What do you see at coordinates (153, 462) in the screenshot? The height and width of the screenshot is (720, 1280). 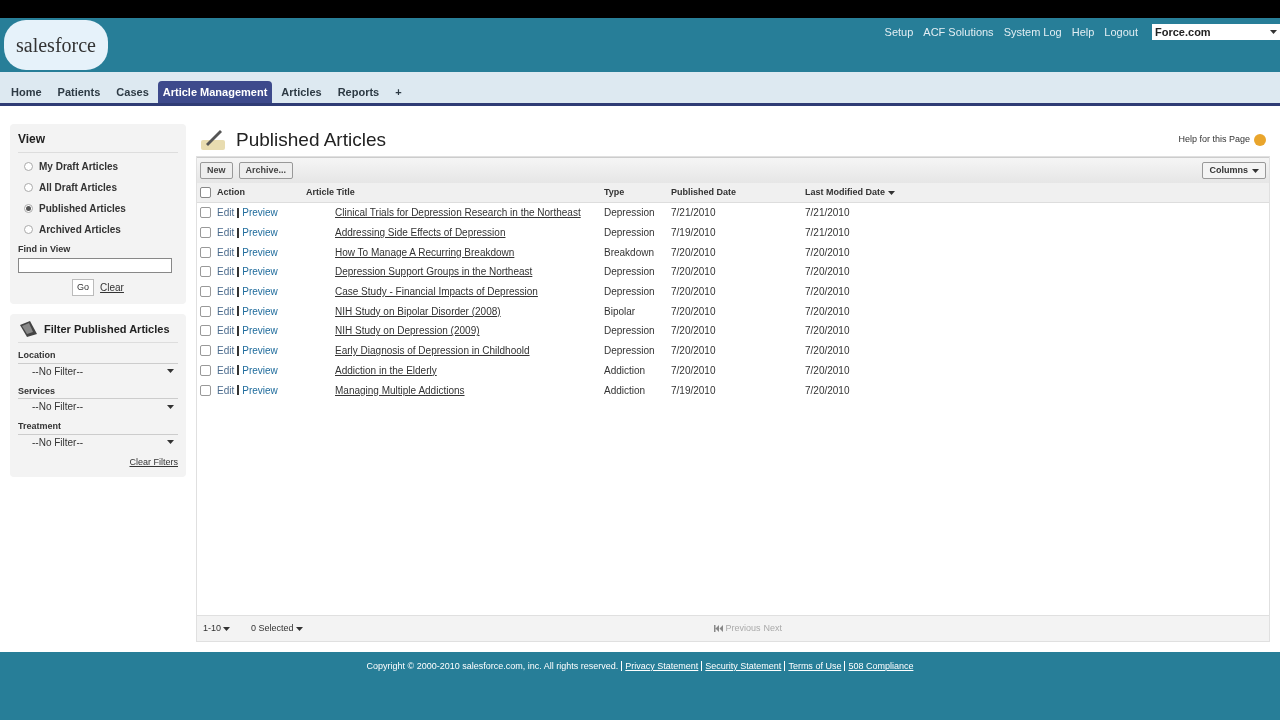 I see `clear-filters-link: Clear Filters` at bounding box center [153, 462].